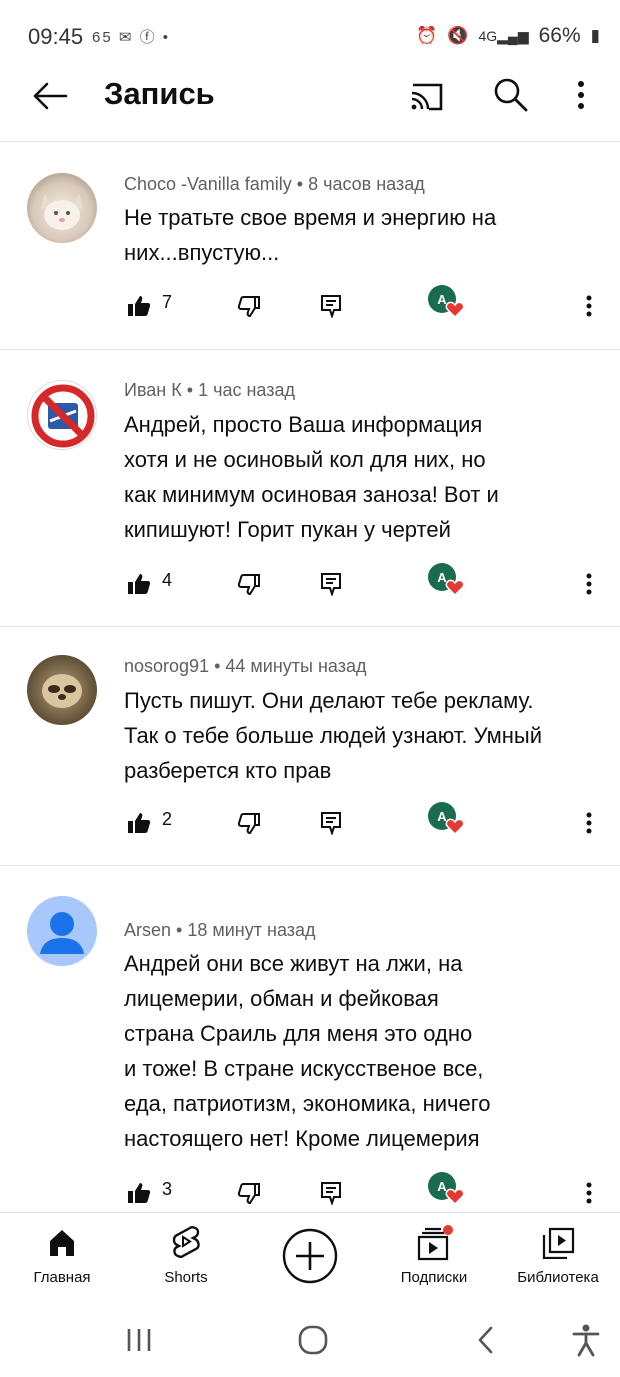 The width and height of the screenshot is (620, 1377). What do you see at coordinates (296, 666) in the screenshot?
I see `comment-time: 44 минуты назад` at bounding box center [296, 666].